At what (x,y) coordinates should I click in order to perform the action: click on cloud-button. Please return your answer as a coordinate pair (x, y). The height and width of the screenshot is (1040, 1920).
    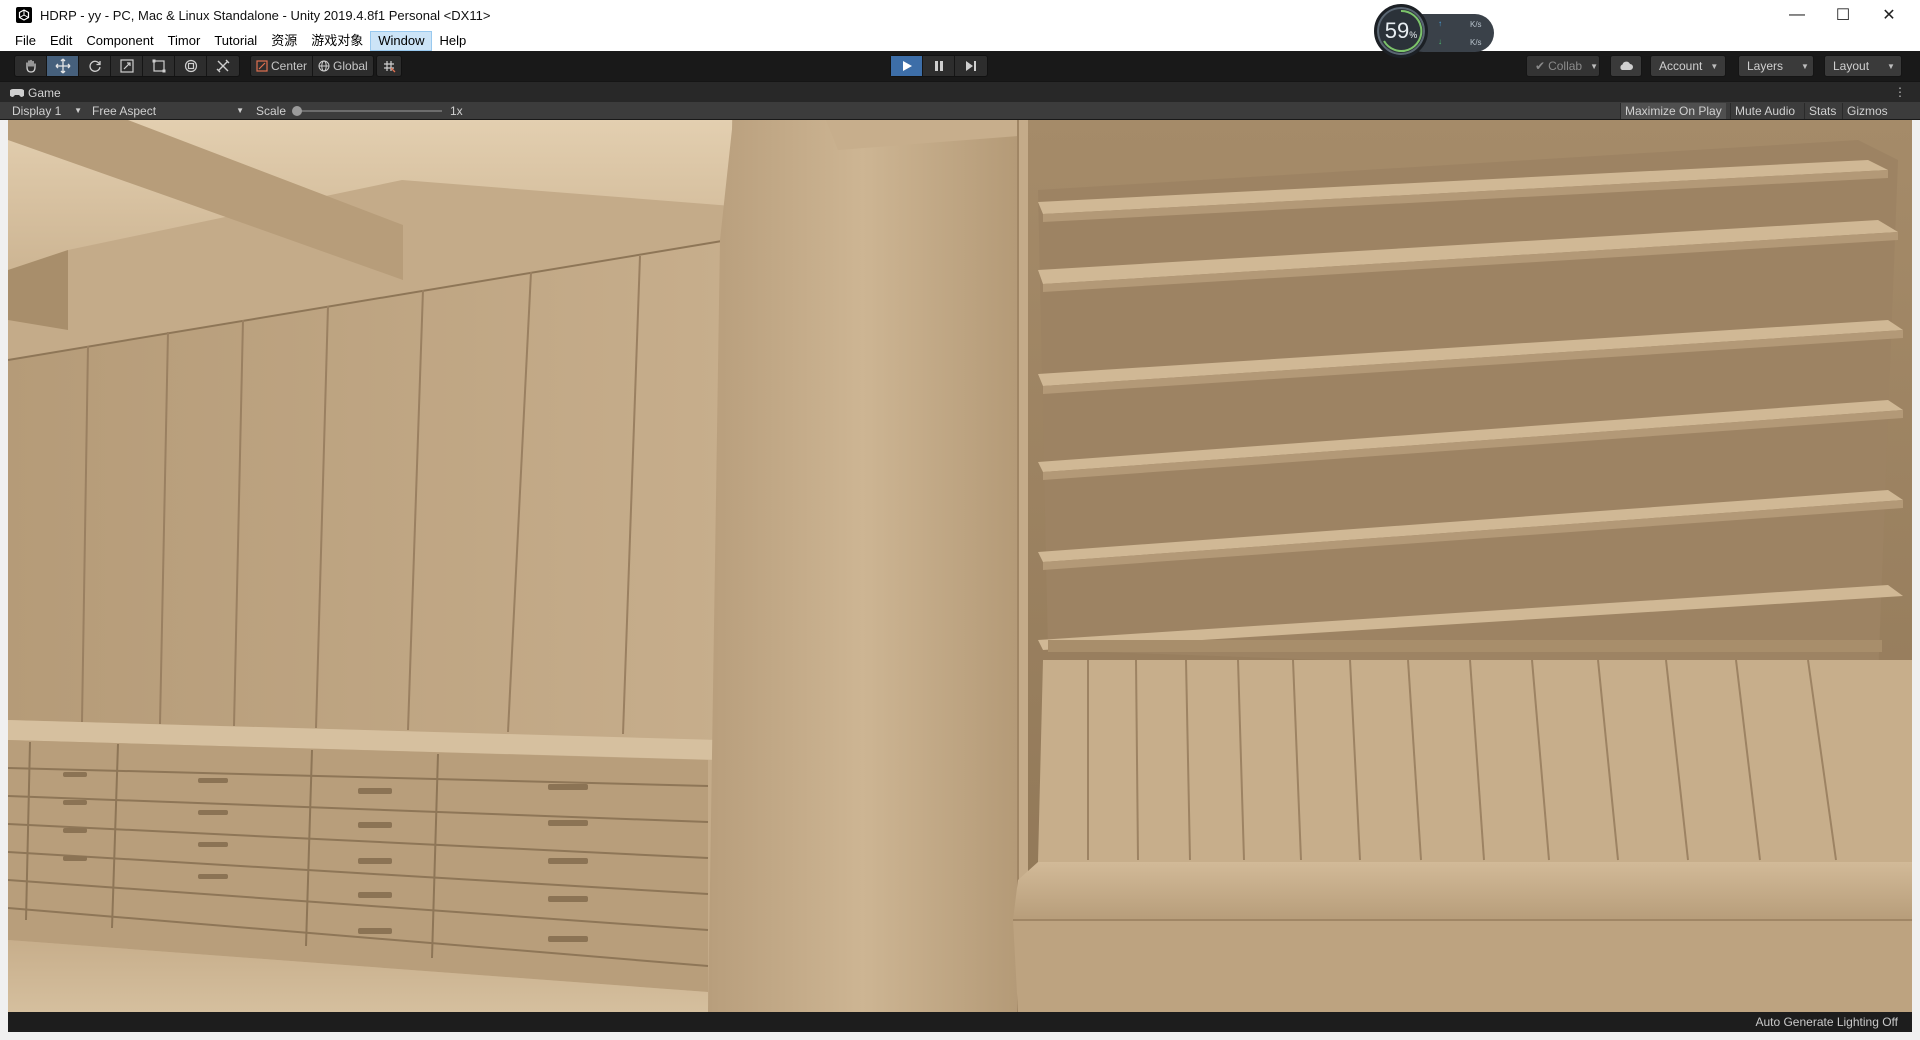
    Looking at the image, I should click on (1626, 66).